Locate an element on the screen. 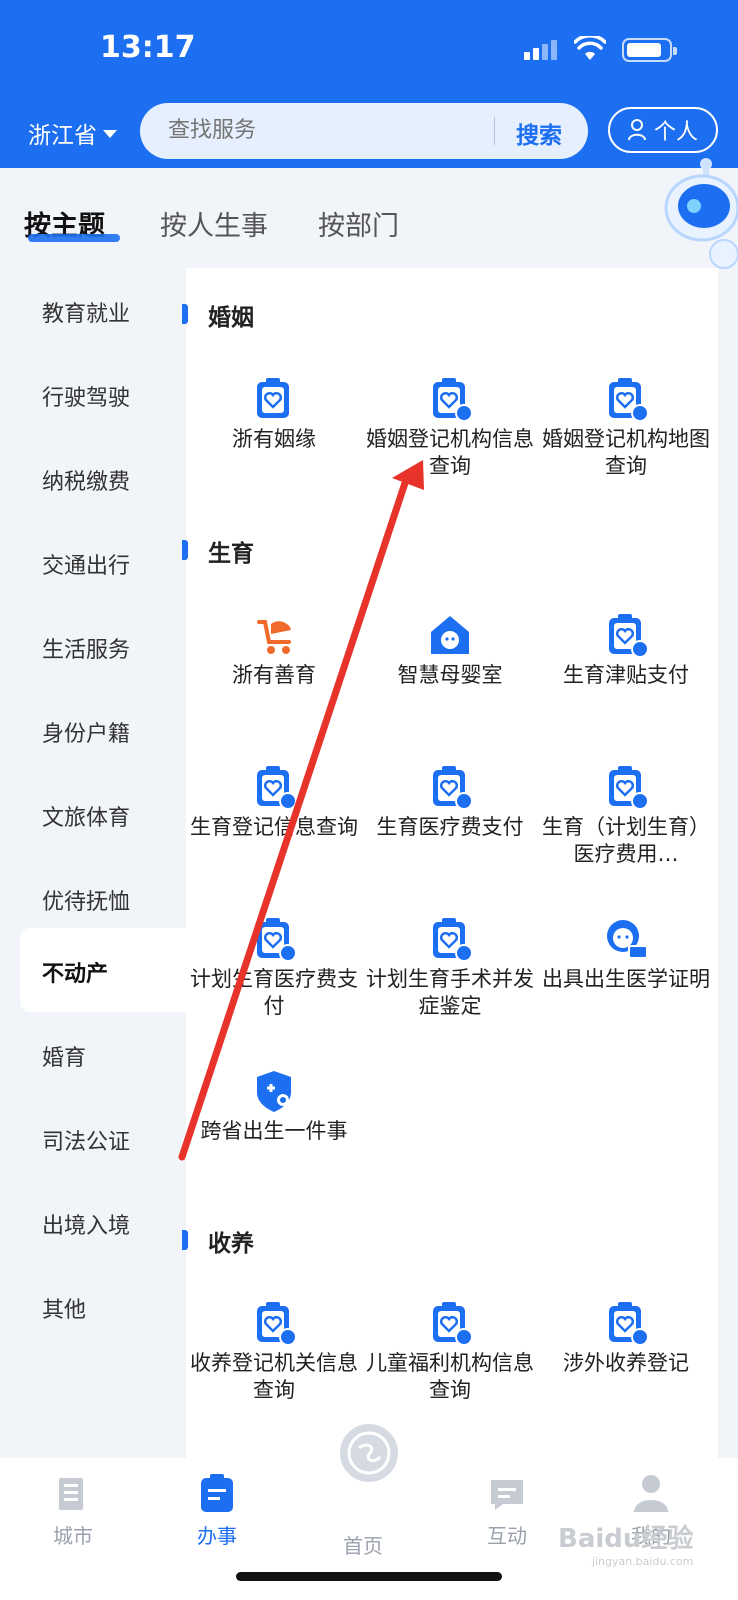 Image resolution: width=738 pixels, height=1600 pixels. sidebar-item-label: 交通出行 is located at coordinates (86, 566).